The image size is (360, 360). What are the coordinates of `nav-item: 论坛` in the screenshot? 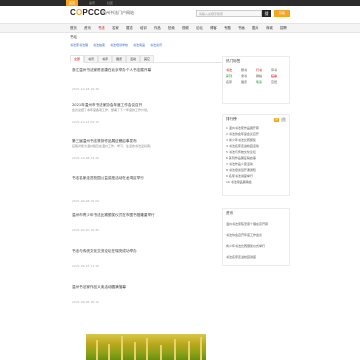 It's located at (199, 28).